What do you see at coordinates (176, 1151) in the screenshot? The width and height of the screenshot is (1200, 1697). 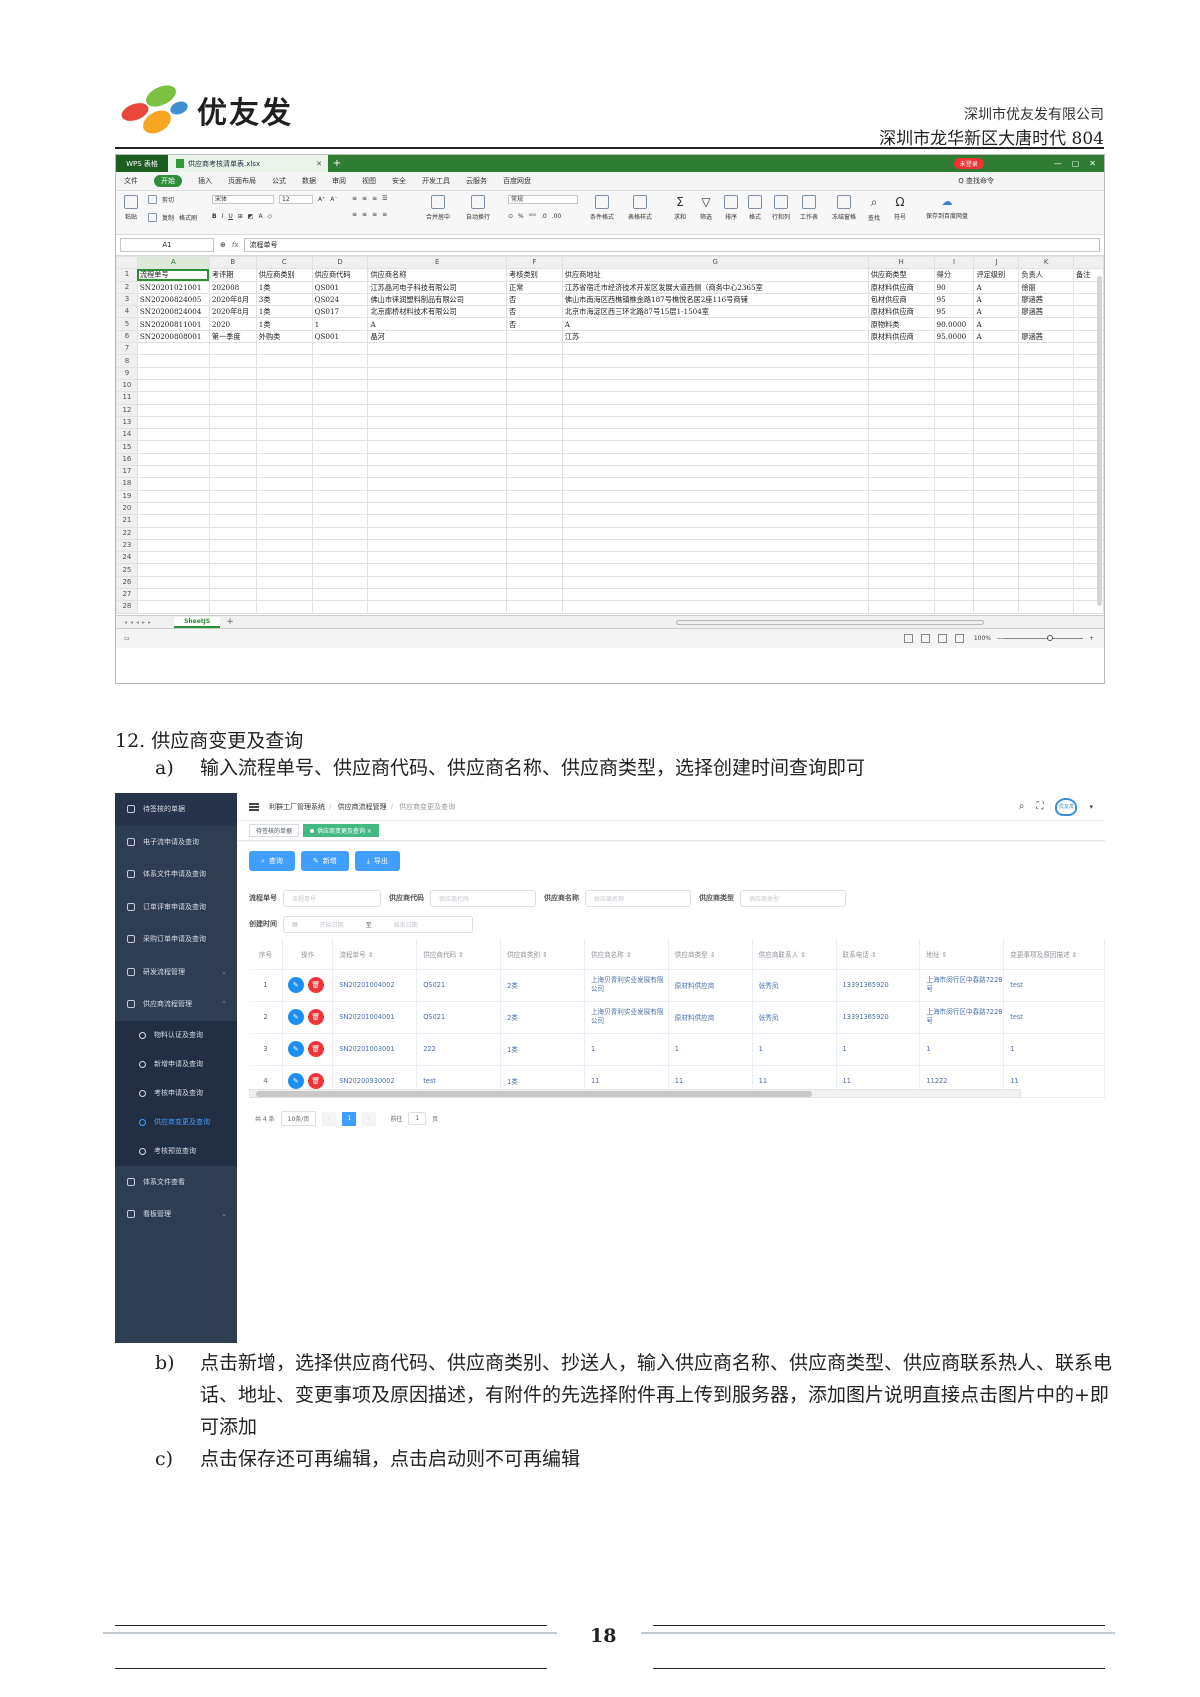 I see `sidebar-subitem: 考核预览查询` at bounding box center [176, 1151].